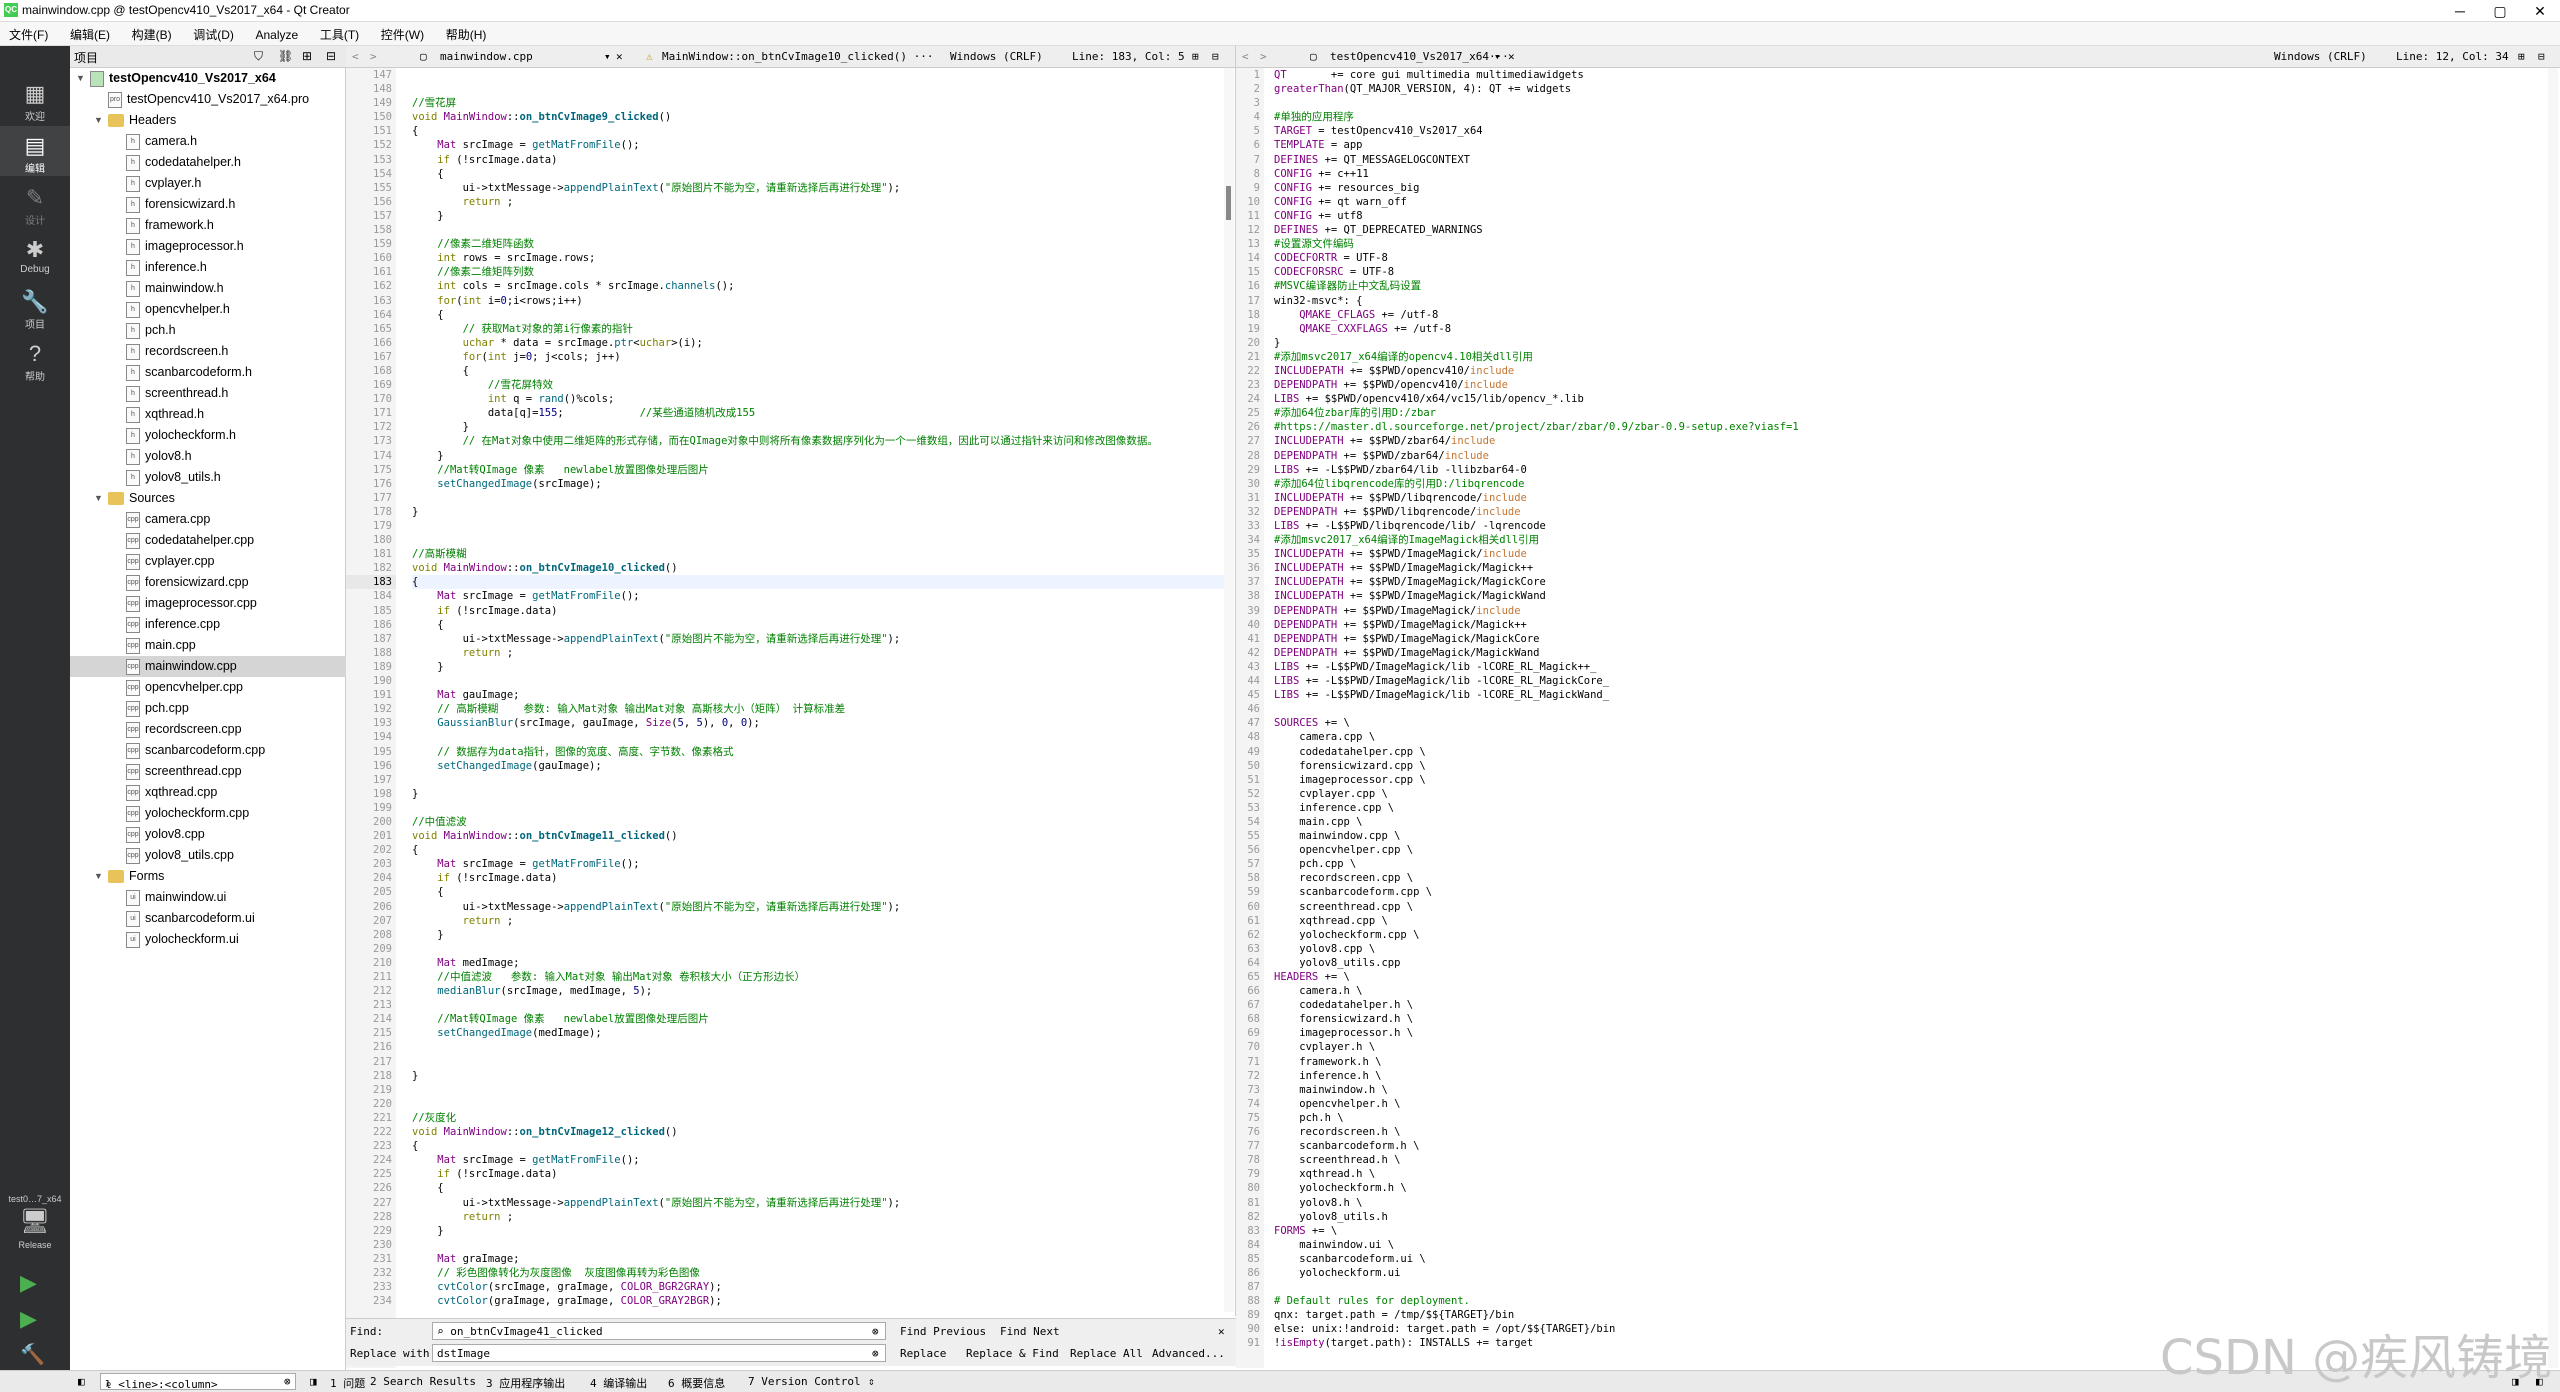 The height and width of the screenshot is (1392, 2560). I want to click on left-scroll-thumb, so click(1228, 203).